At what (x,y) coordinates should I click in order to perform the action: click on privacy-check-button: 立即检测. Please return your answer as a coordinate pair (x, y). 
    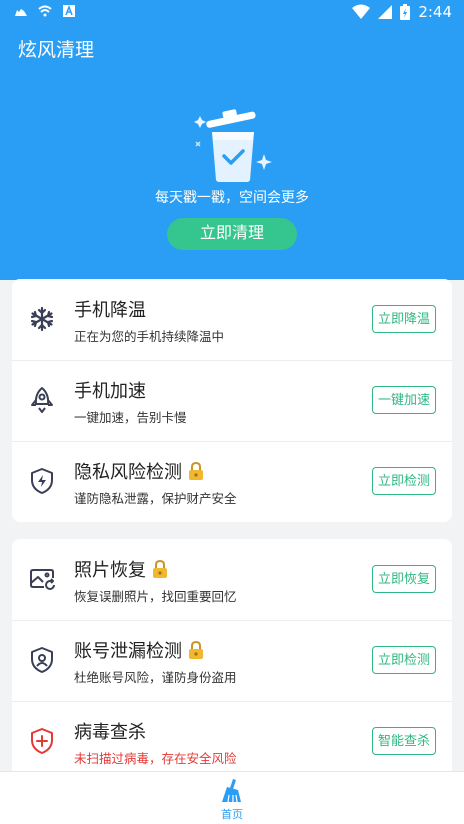
    Looking at the image, I should click on (403, 481).